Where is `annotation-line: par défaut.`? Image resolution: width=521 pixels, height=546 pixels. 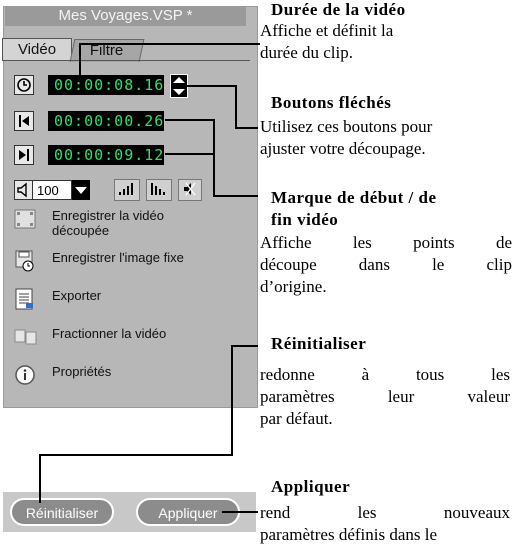 annotation-line: par défaut. is located at coordinates (296, 418).